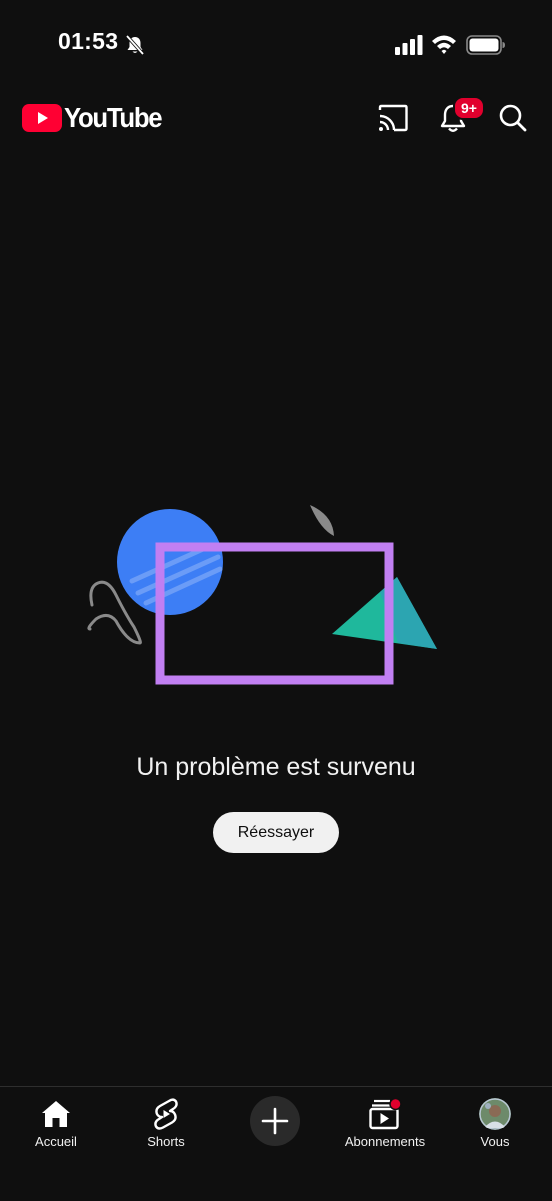  I want to click on youtube-logo: YouTube, so click(96, 118).